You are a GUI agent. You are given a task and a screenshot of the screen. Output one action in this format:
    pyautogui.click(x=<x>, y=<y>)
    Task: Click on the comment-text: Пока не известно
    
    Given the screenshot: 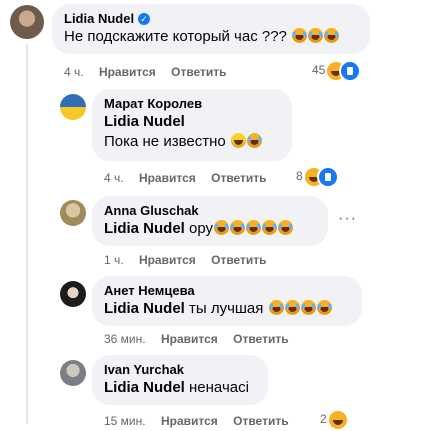 What is the action you would take?
    pyautogui.click(x=192, y=142)
    